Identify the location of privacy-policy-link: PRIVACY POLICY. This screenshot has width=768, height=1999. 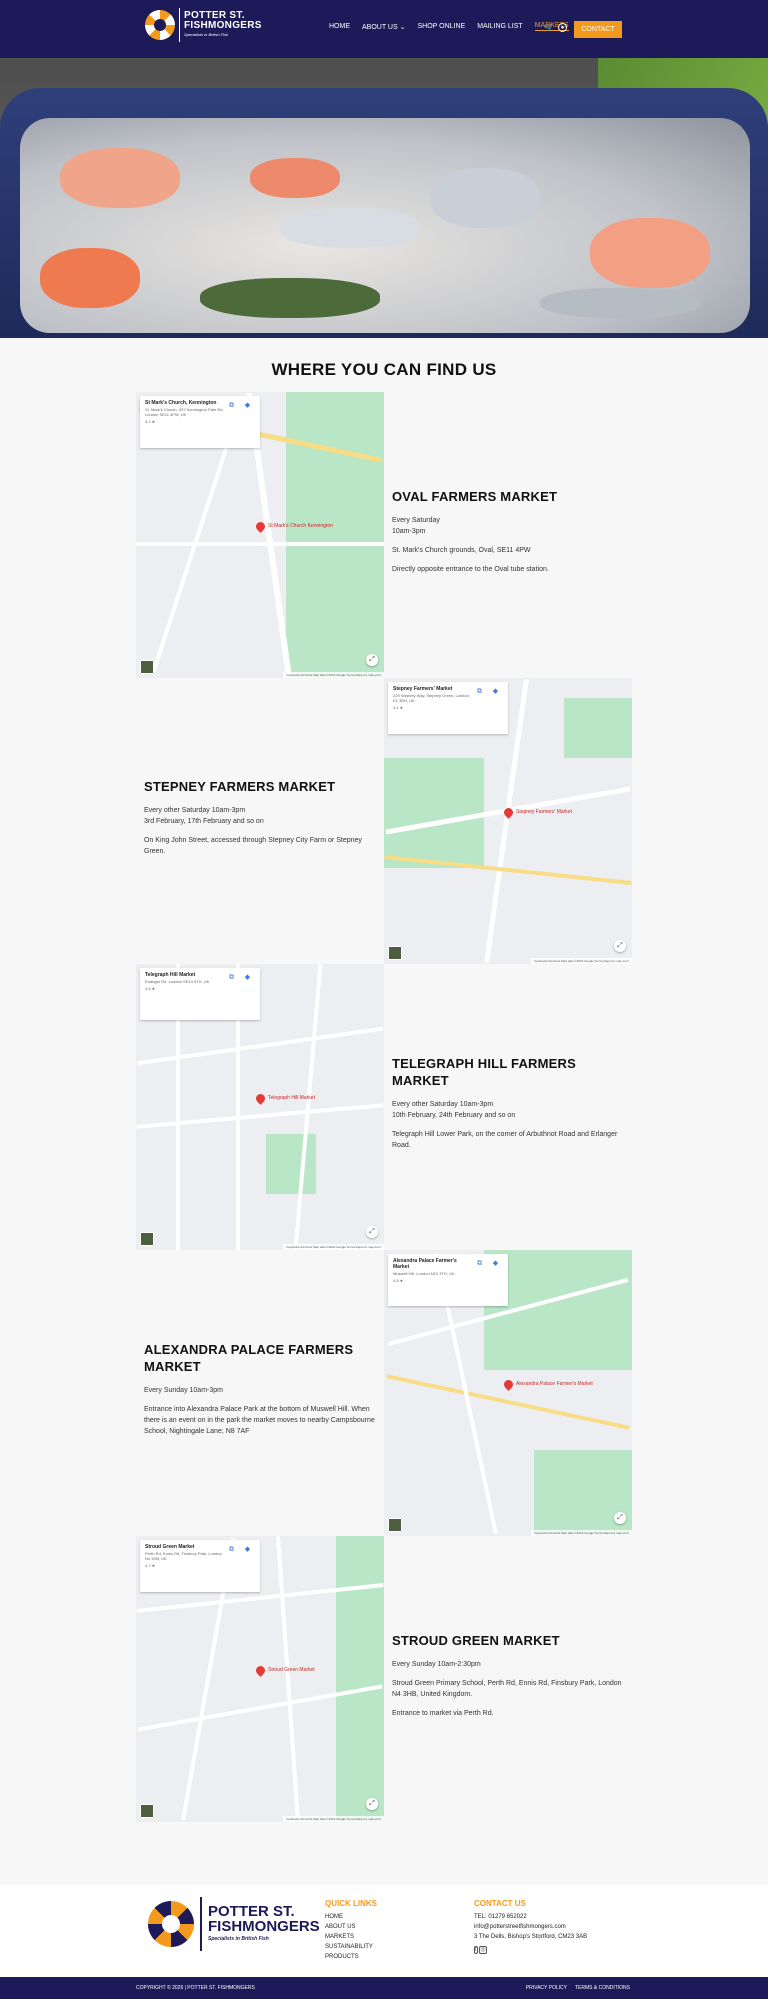
(546, 1988).